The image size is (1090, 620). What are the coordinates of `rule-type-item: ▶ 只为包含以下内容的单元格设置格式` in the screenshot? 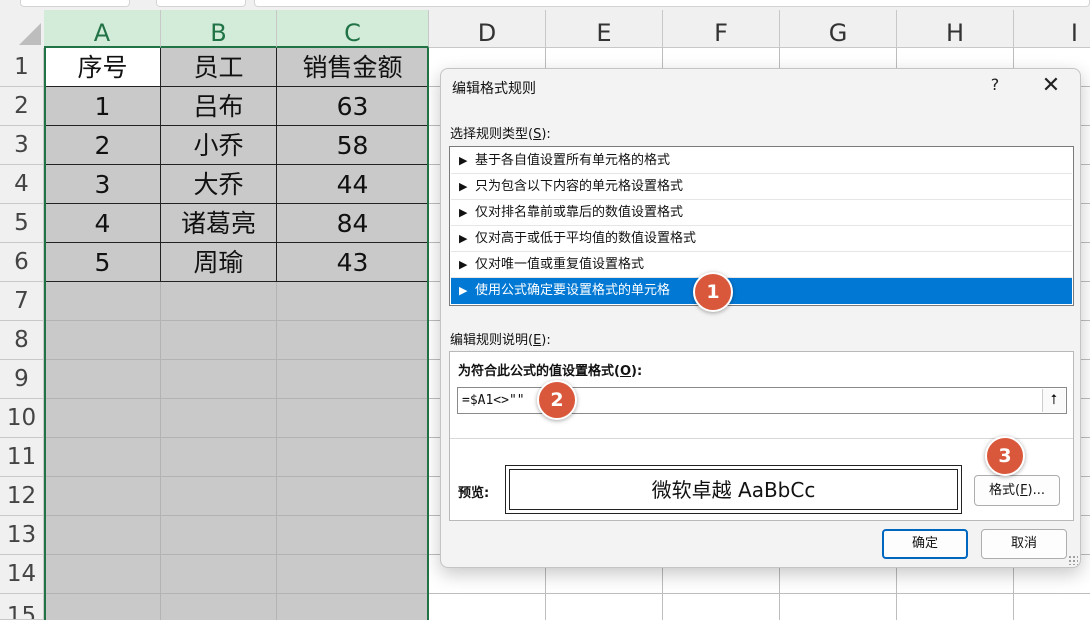 It's located at (761, 187).